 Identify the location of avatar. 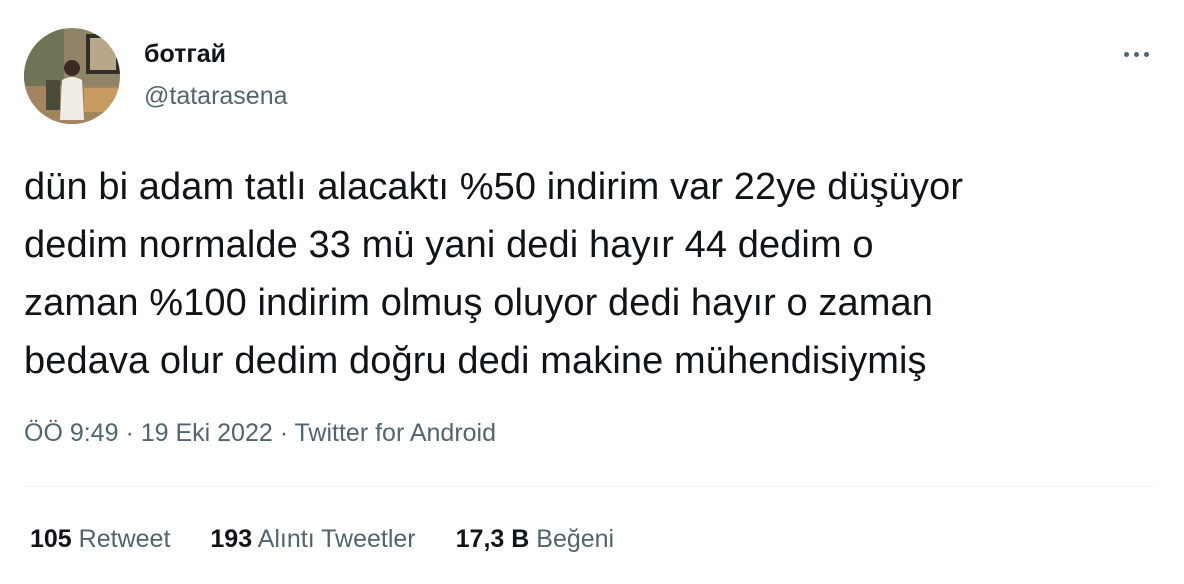
(72, 76).